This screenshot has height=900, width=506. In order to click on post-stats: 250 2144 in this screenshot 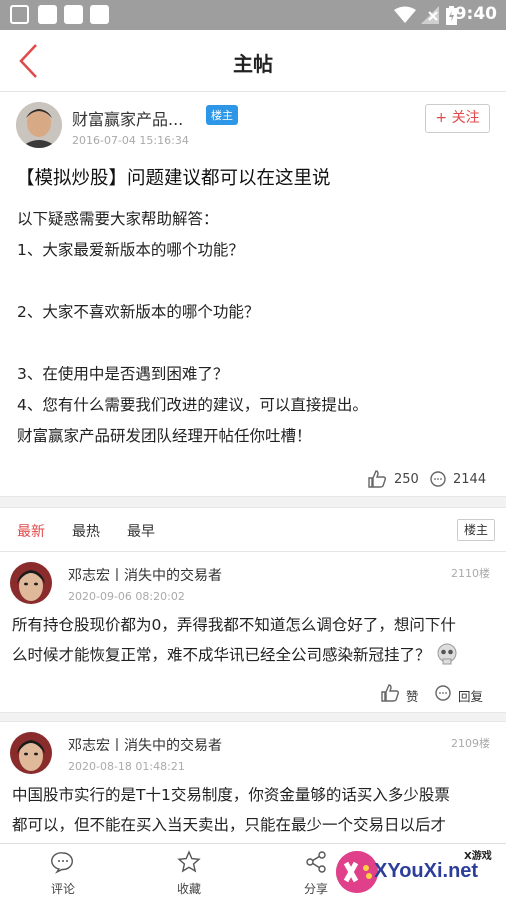, I will do `click(253, 480)`.